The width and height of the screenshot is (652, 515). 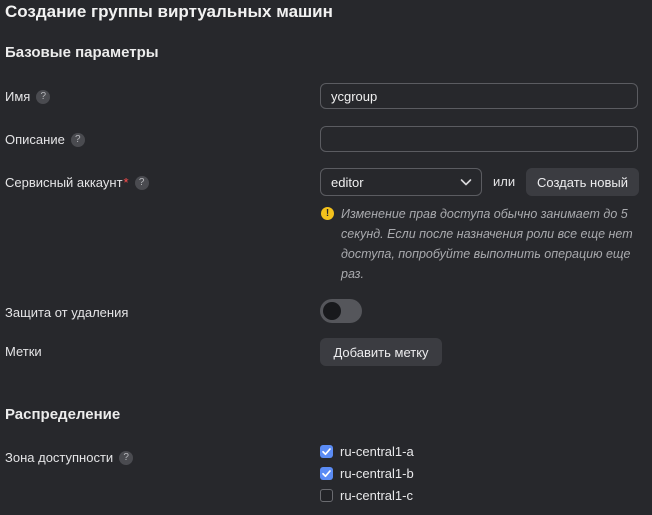 I want to click on zone-option-a: ru-central1-a, so click(x=367, y=451).